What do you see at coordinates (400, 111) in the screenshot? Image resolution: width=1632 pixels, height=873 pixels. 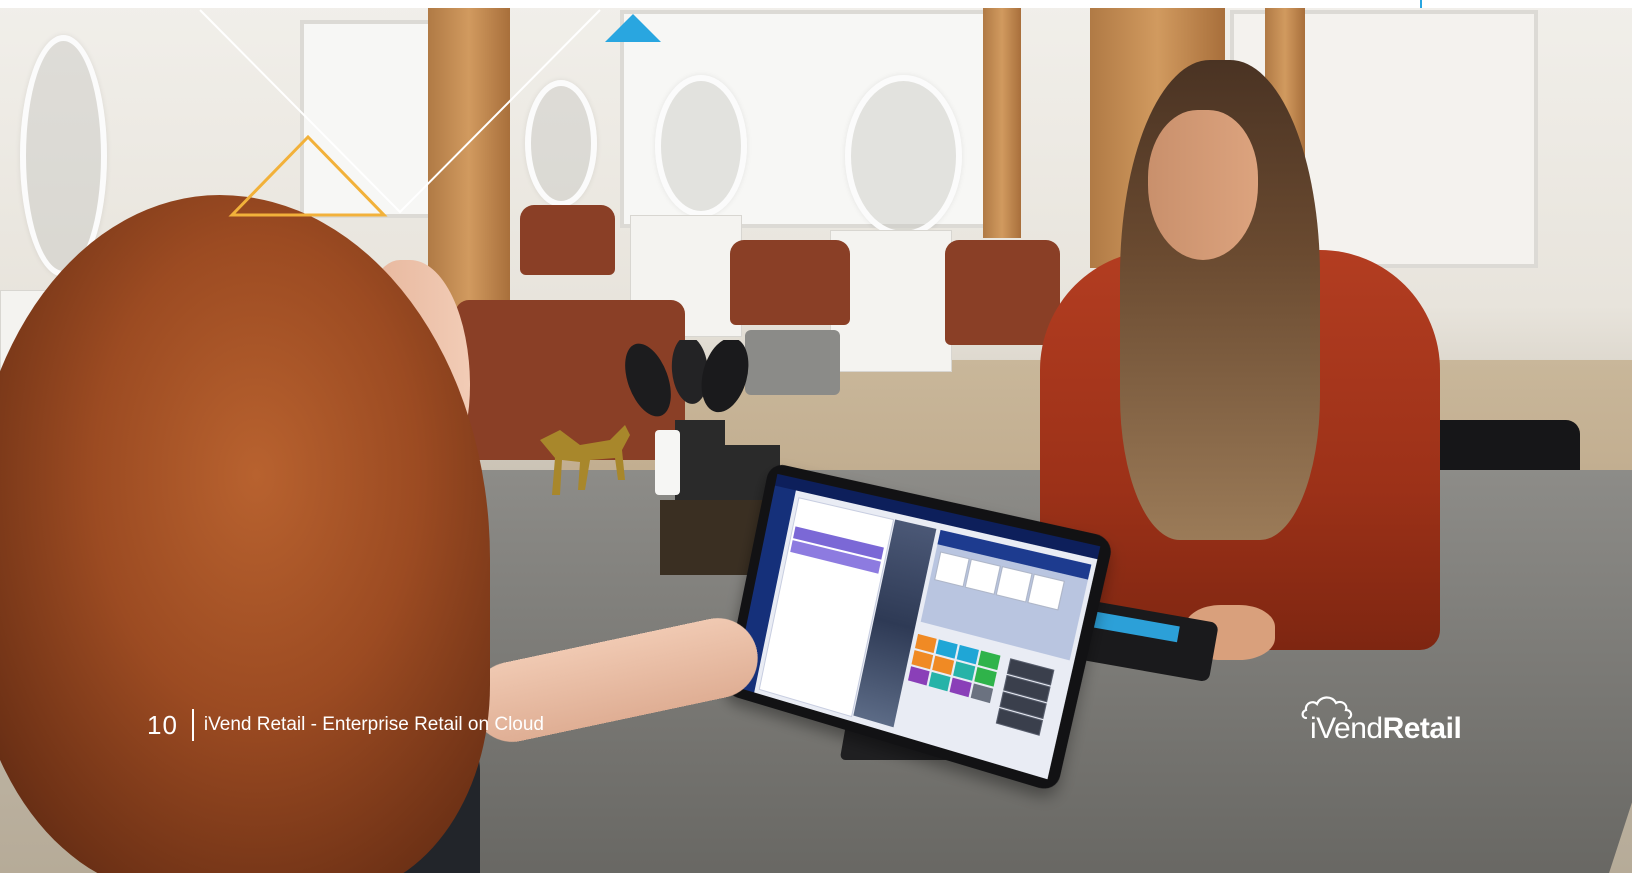 I see `white-chevron-line` at bounding box center [400, 111].